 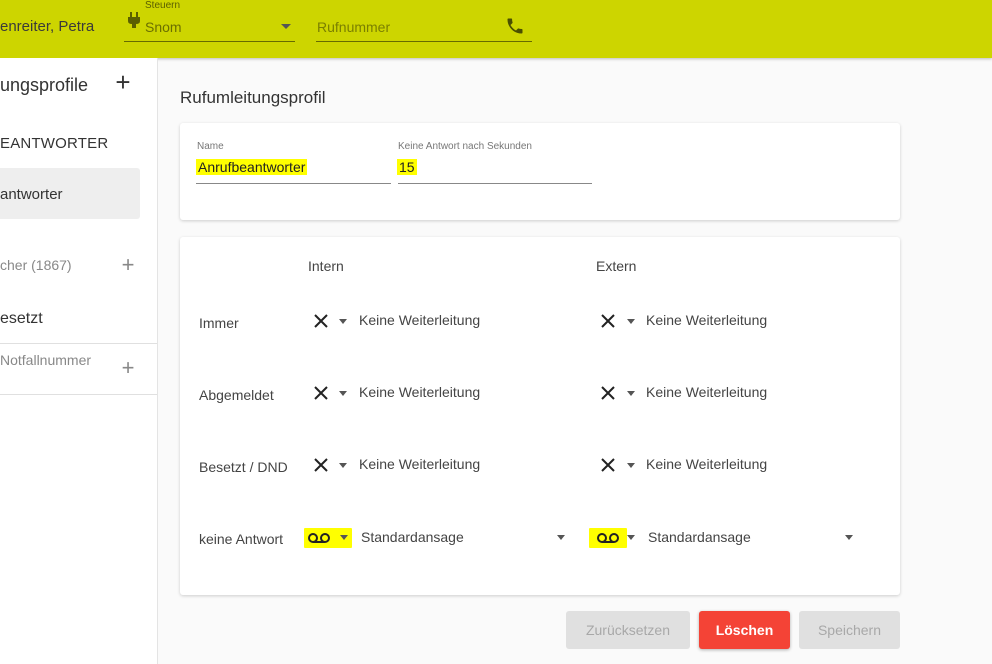 What do you see at coordinates (706, 320) in the screenshot?
I see `extern-option-always: Keine Weiterleitung` at bounding box center [706, 320].